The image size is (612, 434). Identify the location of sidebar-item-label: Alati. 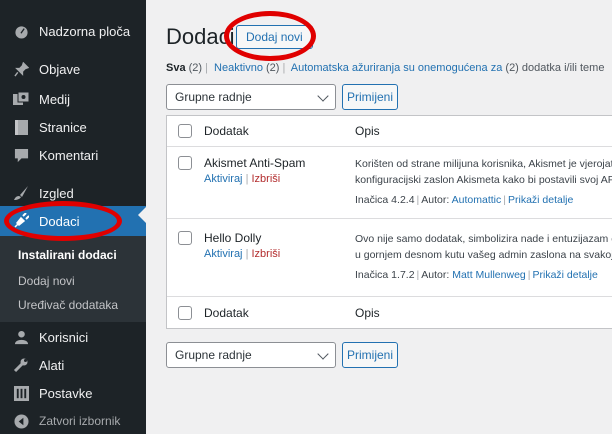
(52, 365).